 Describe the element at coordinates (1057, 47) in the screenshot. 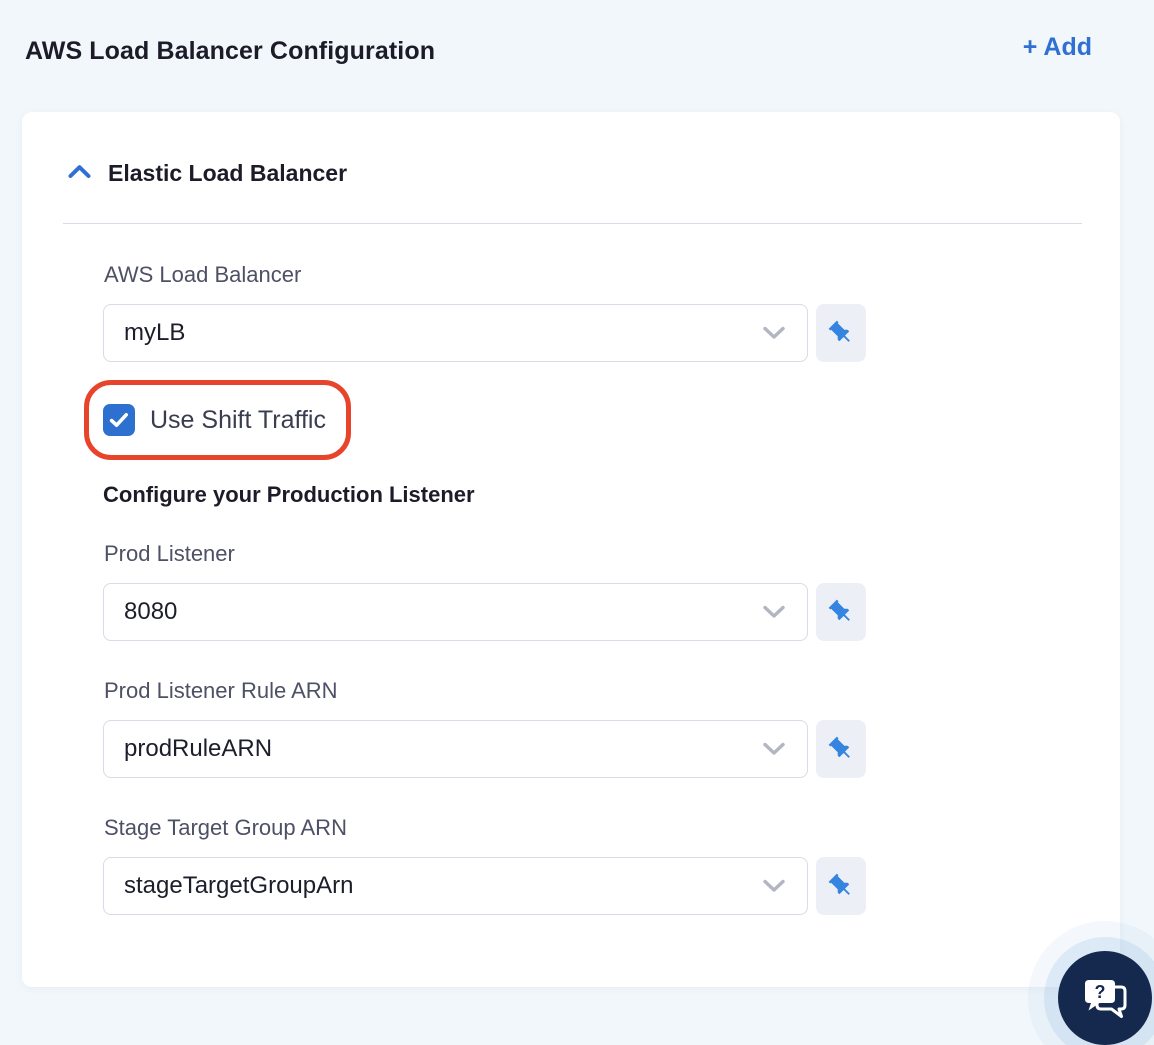

I see `add-button: + Add` at that location.